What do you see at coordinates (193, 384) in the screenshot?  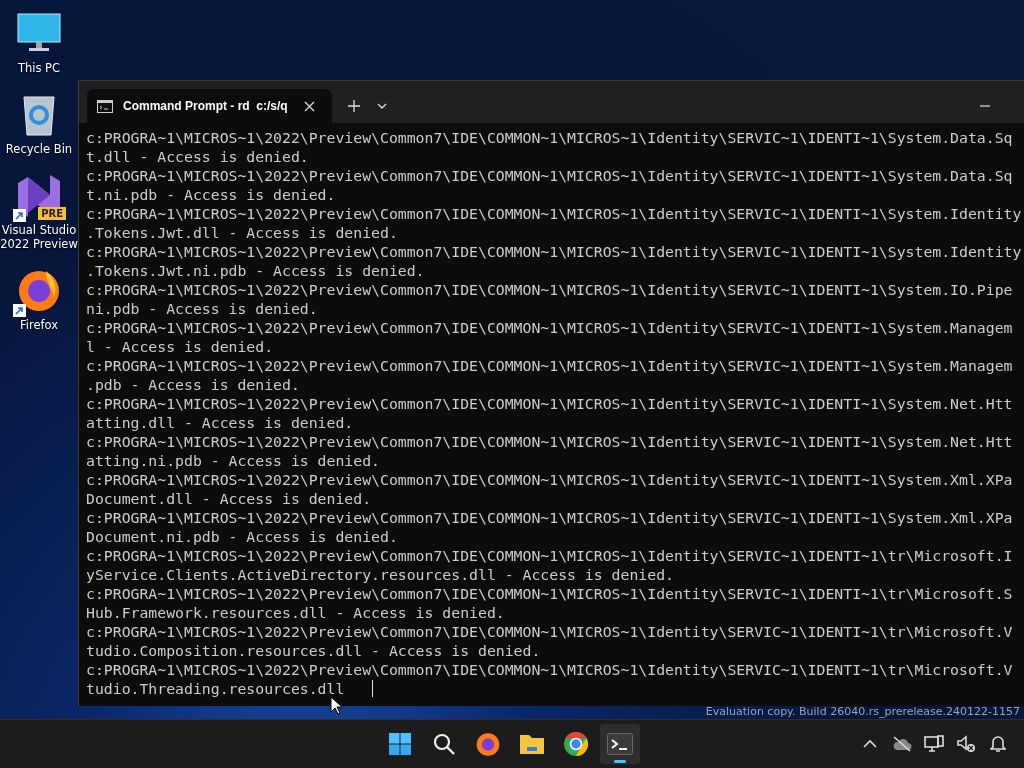 I see `terminal-output-line: .pdb - Access is denied.` at bounding box center [193, 384].